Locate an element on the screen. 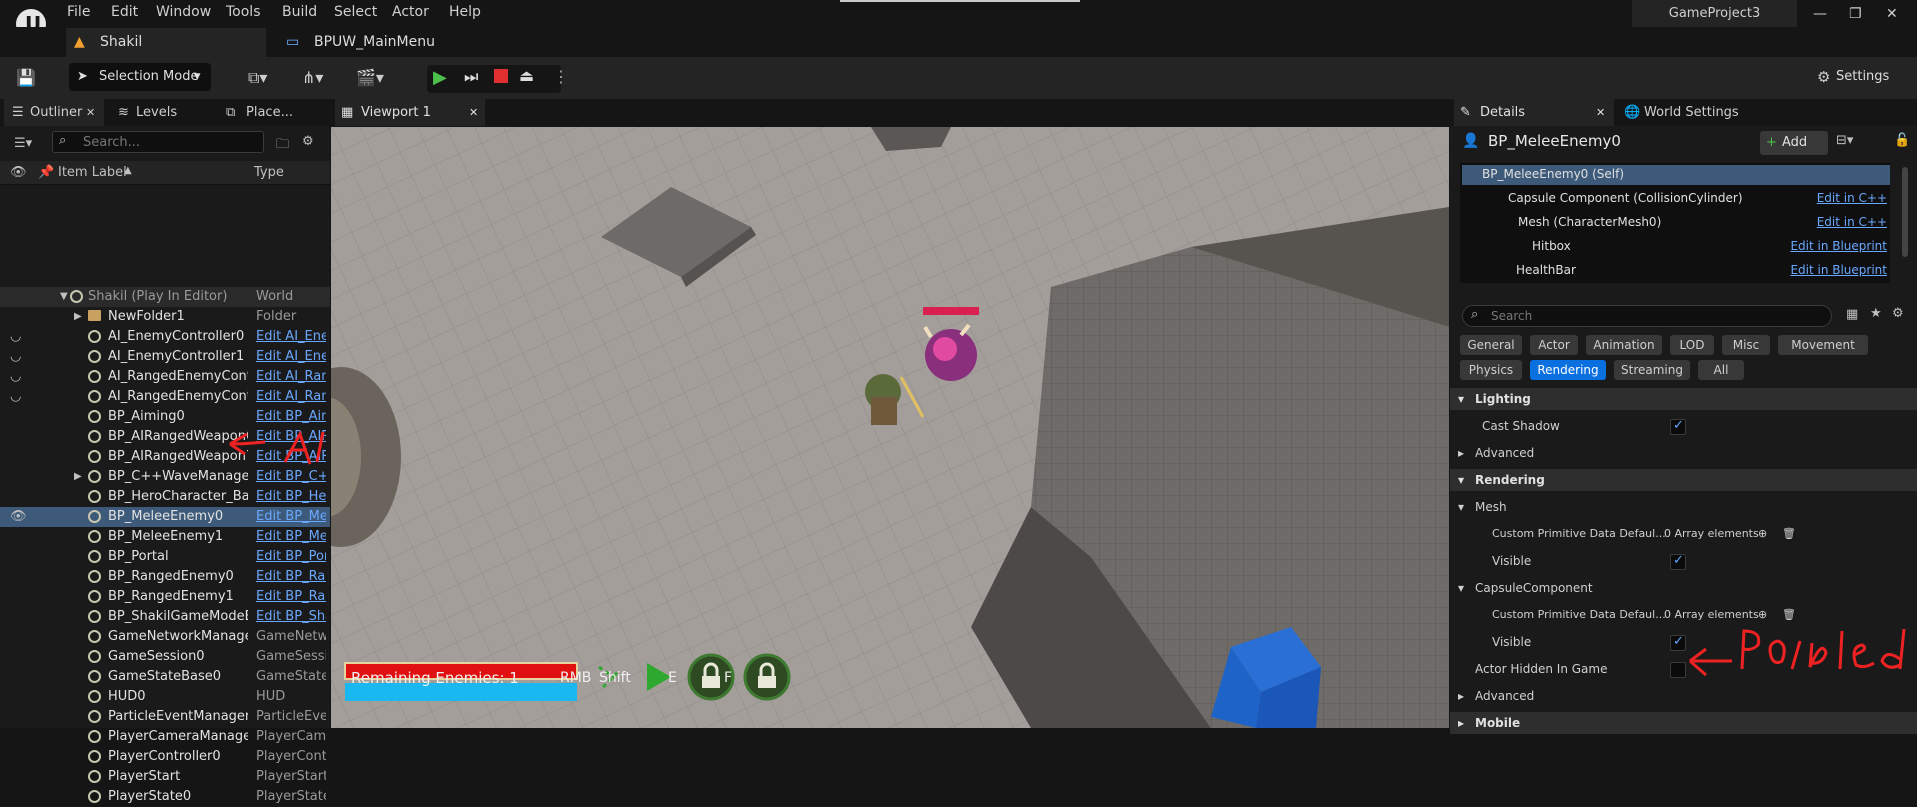 Image resolution: width=1917 pixels, height=807 pixels. cast-shadow-checkbox is located at coordinates (1678, 426).